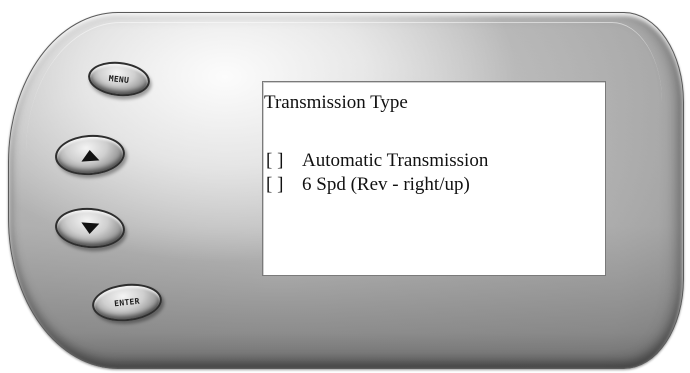 The width and height of the screenshot is (690, 373). What do you see at coordinates (336, 102) in the screenshot?
I see `screen-title: Transmission Type` at bounding box center [336, 102].